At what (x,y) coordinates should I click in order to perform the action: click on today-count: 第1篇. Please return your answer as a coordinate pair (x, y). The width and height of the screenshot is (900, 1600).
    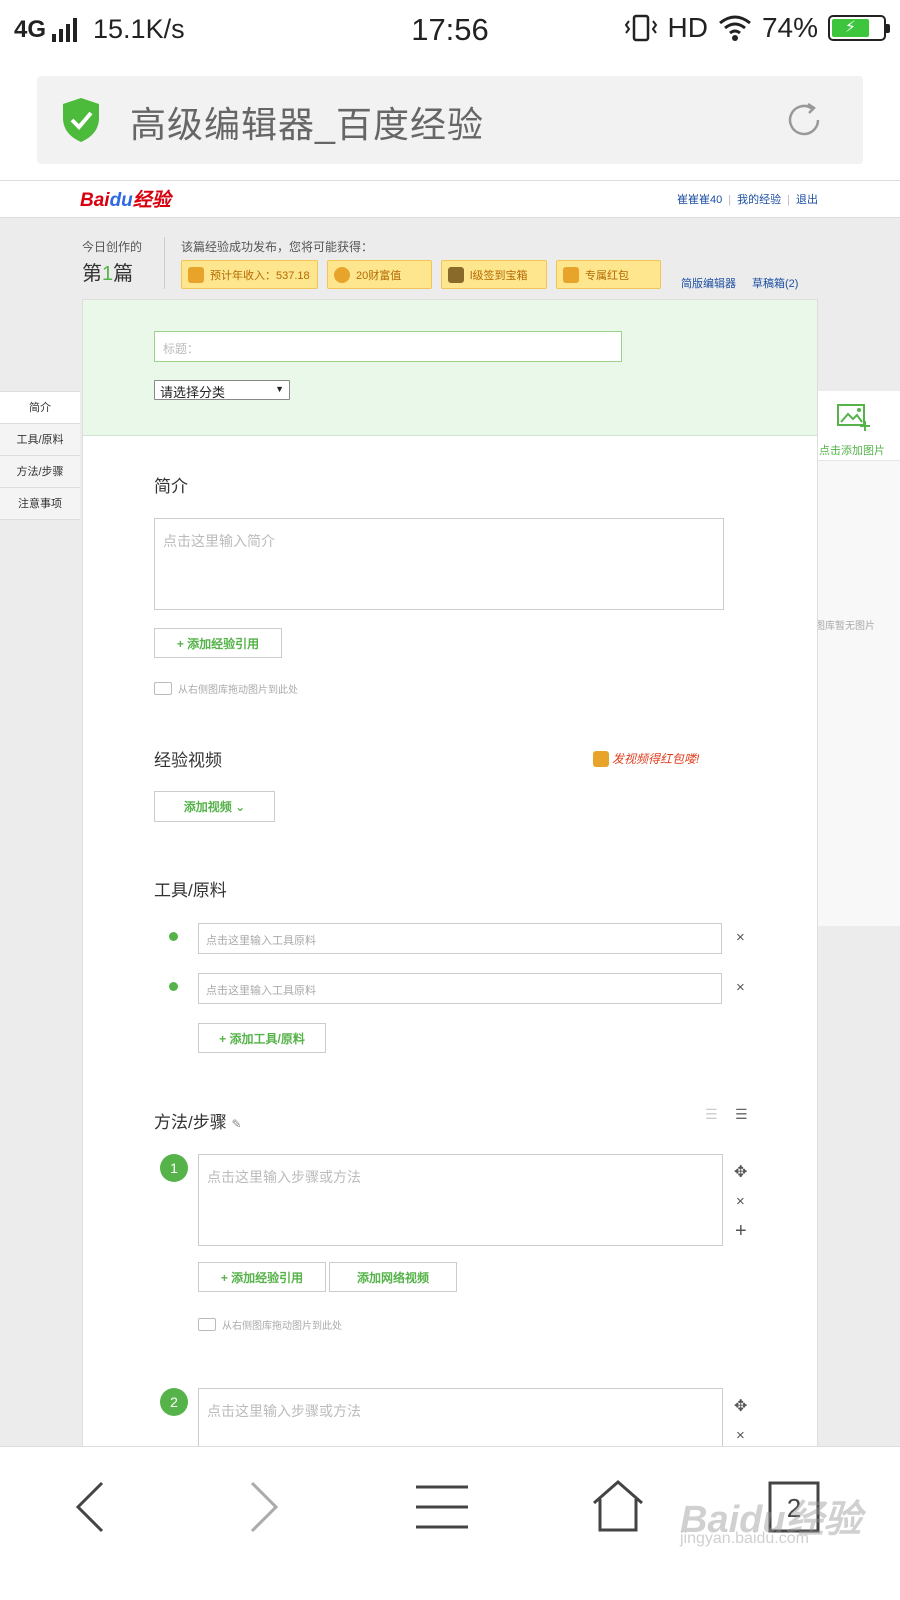
    Looking at the image, I should click on (108, 274).